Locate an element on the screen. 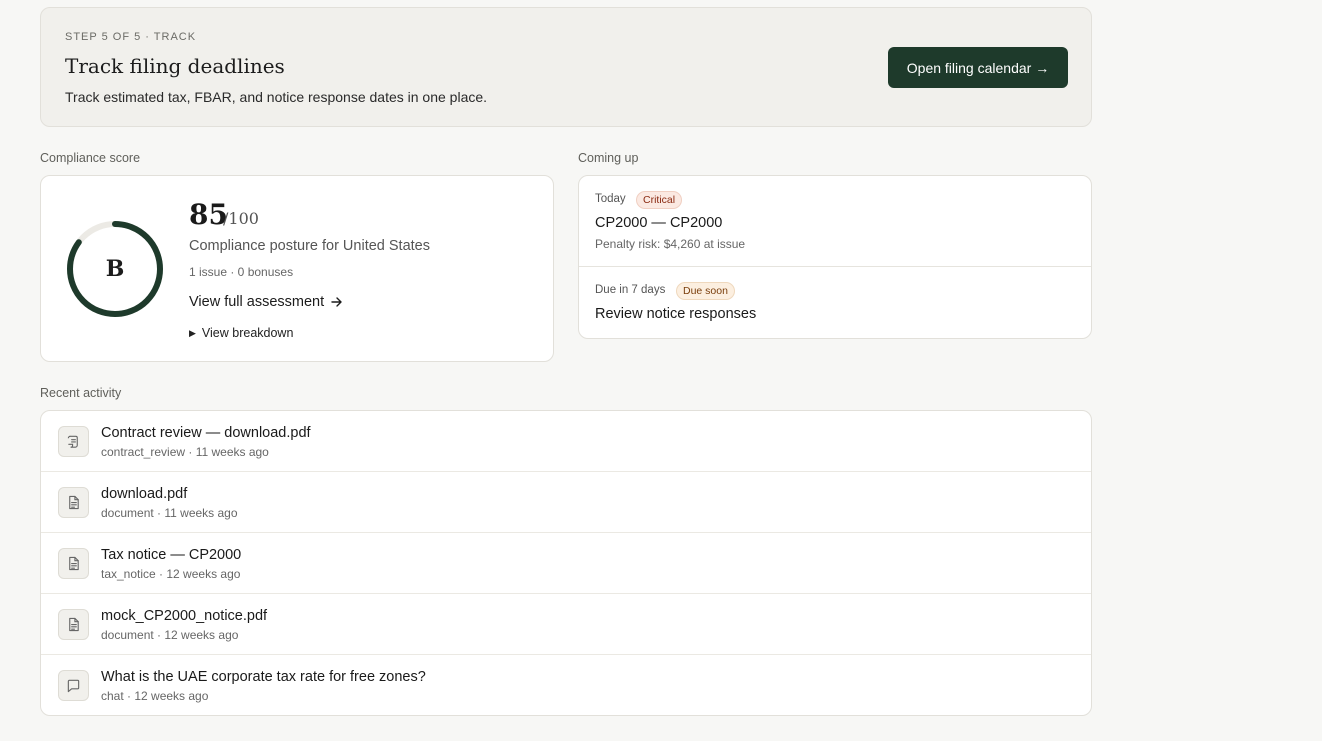  view-assessment-link: View full assessment is located at coordinates (266, 302).